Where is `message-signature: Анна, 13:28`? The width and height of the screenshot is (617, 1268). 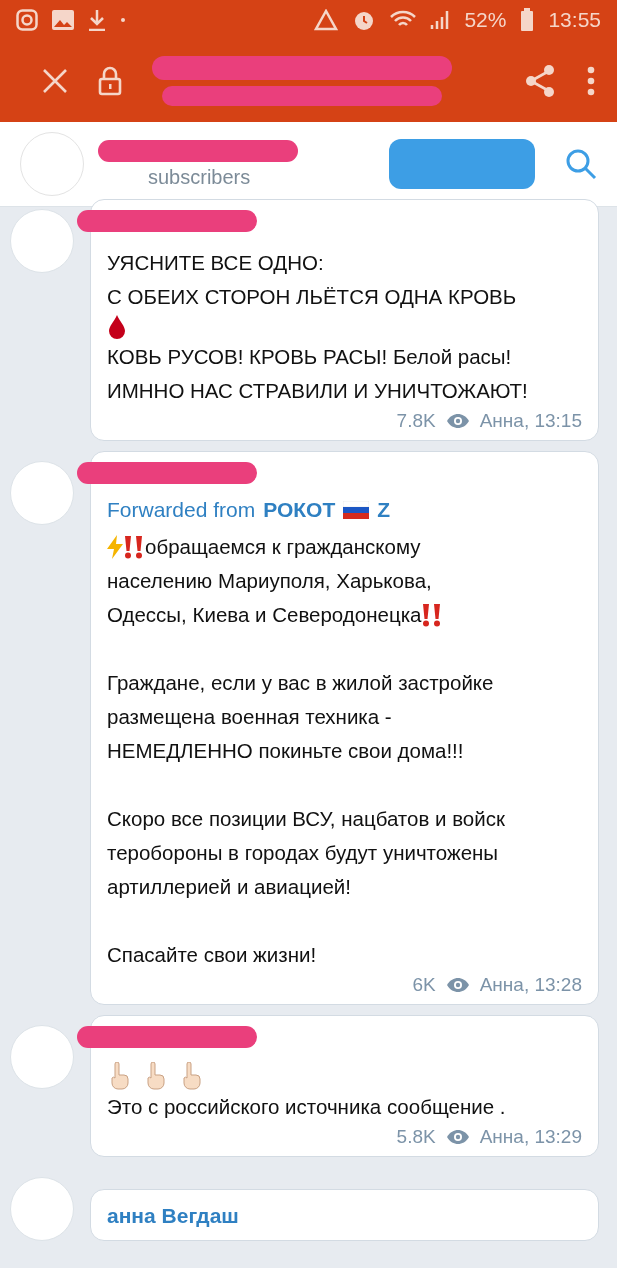 message-signature: Анна, 13:28 is located at coordinates (530, 985).